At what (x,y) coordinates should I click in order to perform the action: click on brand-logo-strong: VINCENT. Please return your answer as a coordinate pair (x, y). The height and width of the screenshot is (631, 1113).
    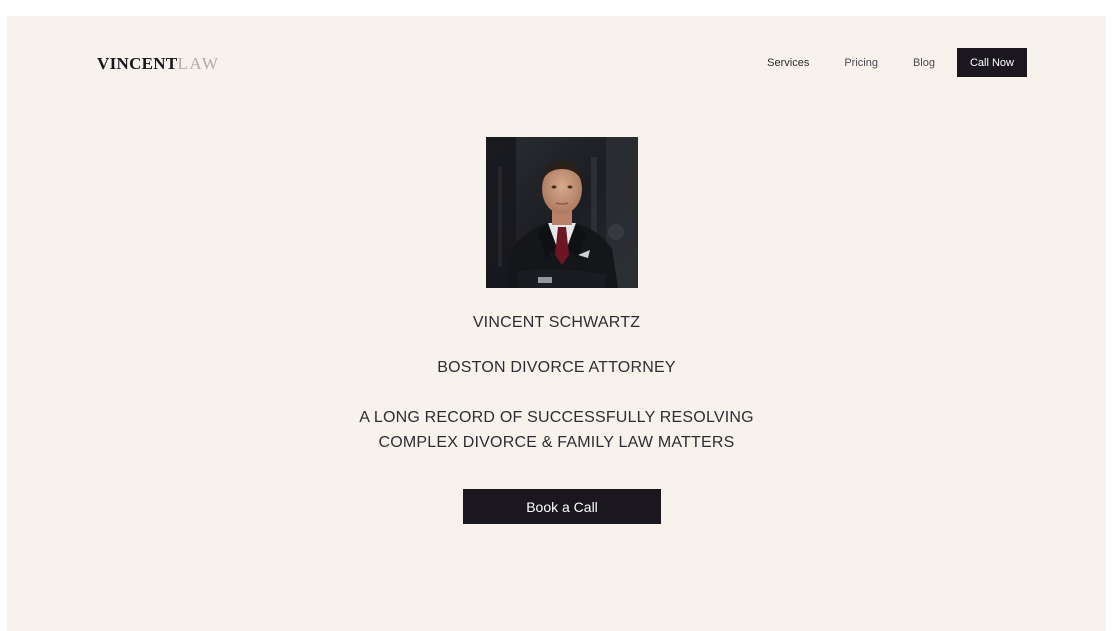
    Looking at the image, I should click on (137, 63).